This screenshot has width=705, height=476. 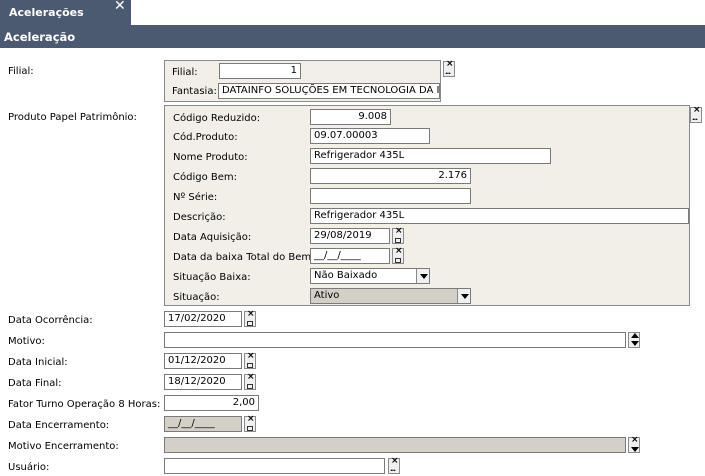 I want to click on motivo-encerramento-picker-button: ×, so click(x=634, y=444).